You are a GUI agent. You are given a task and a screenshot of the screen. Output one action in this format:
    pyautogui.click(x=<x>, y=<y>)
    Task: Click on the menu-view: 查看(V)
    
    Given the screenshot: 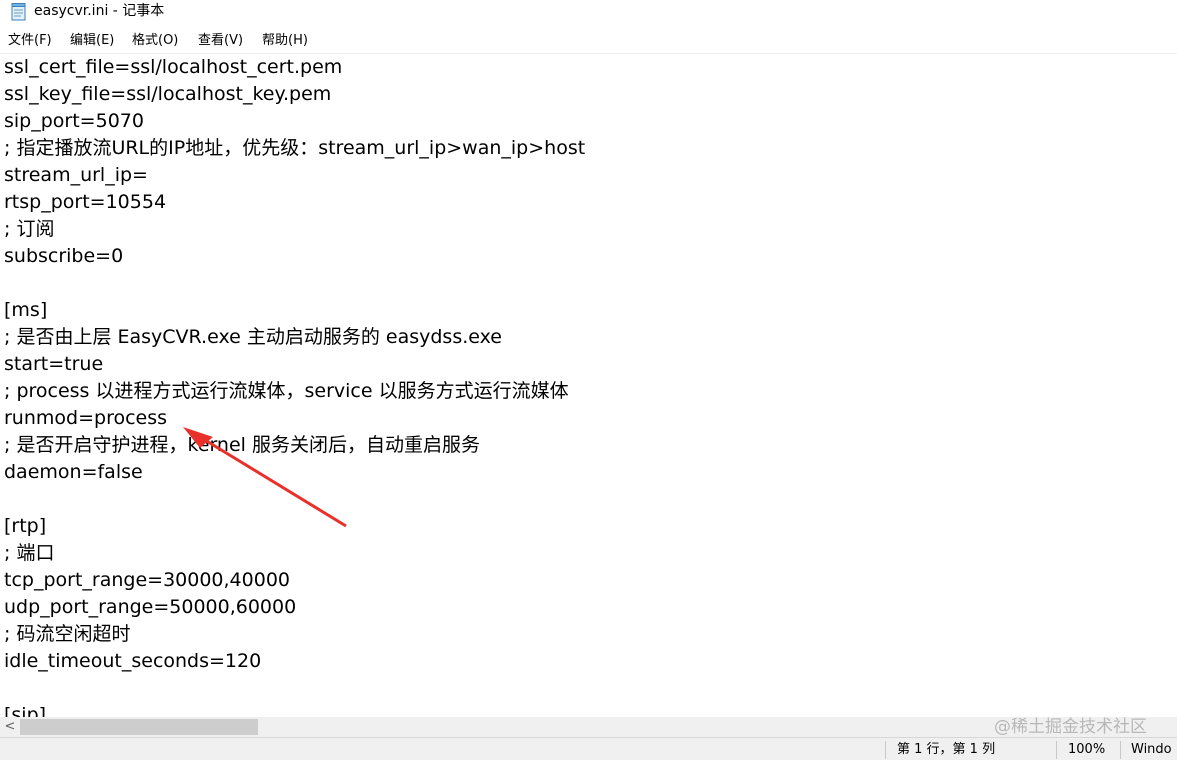 What is the action you would take?
    pyautogui.click(x=220, y=41)
    